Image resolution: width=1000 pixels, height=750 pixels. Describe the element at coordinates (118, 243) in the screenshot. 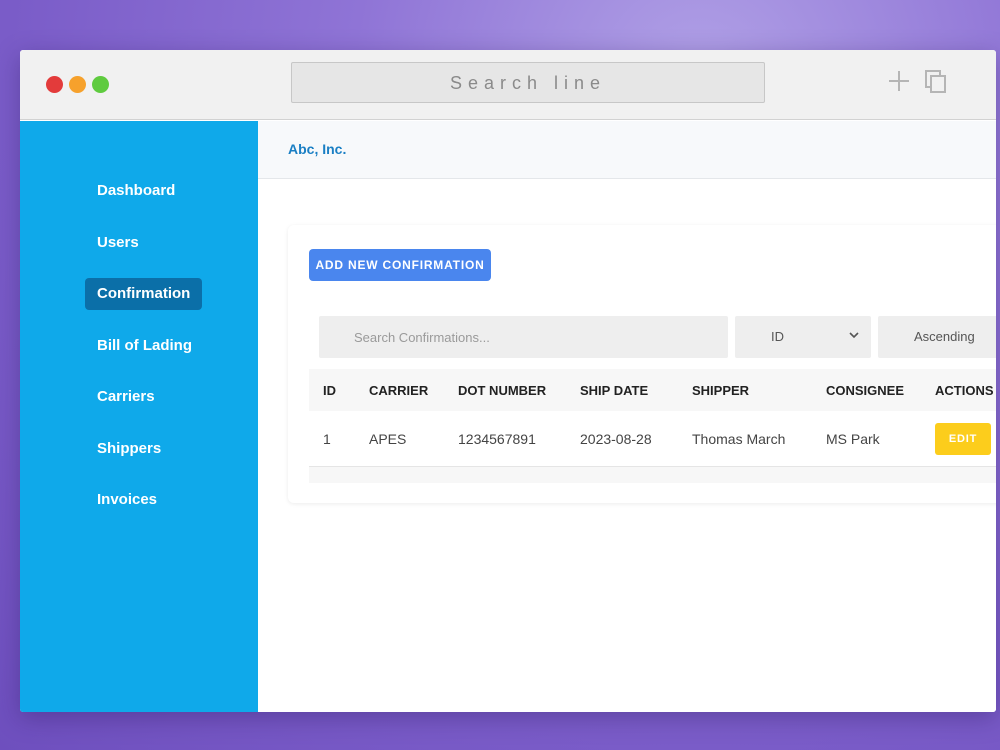

I see `sidebar-item-users: Users` at that location.